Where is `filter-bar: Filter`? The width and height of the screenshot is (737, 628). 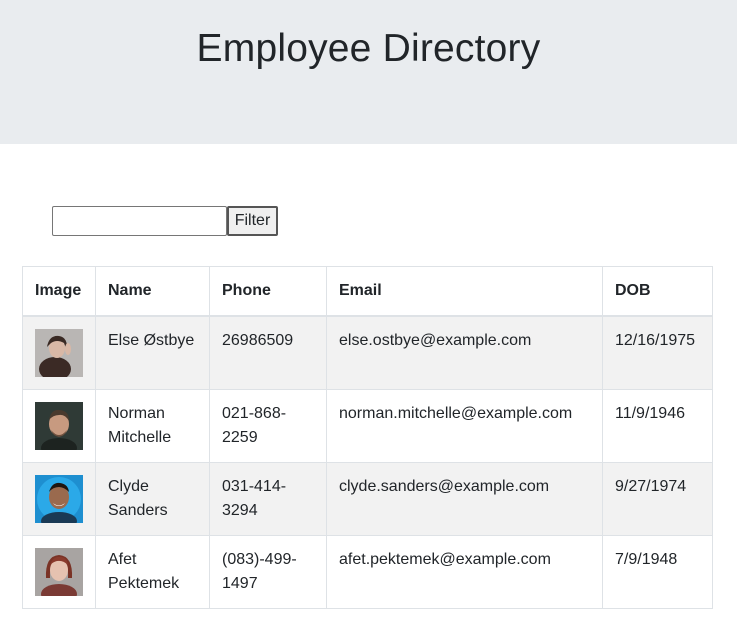
filter-bar: Filter is located at coordinates (165, 221).